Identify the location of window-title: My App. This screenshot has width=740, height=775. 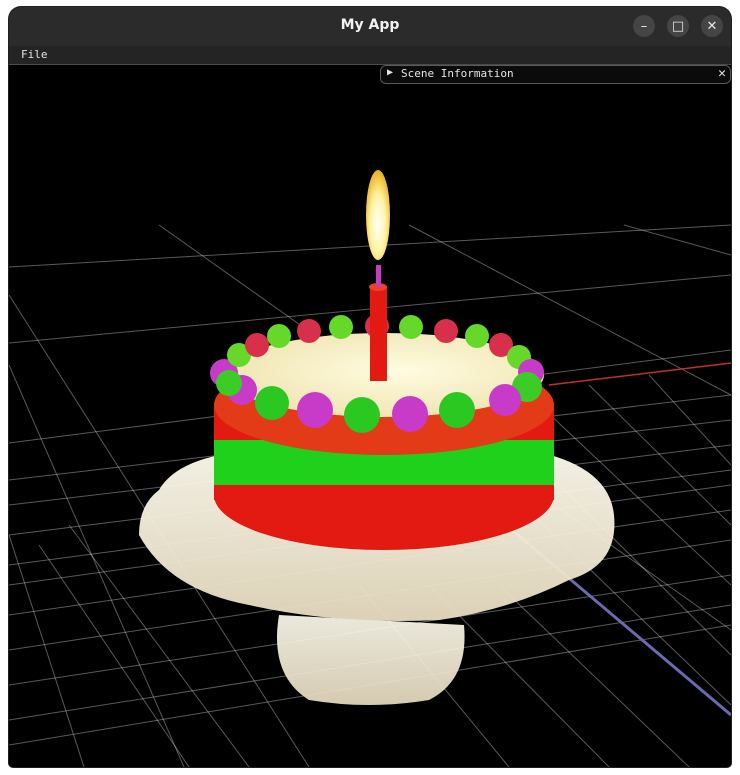
(370, 25).